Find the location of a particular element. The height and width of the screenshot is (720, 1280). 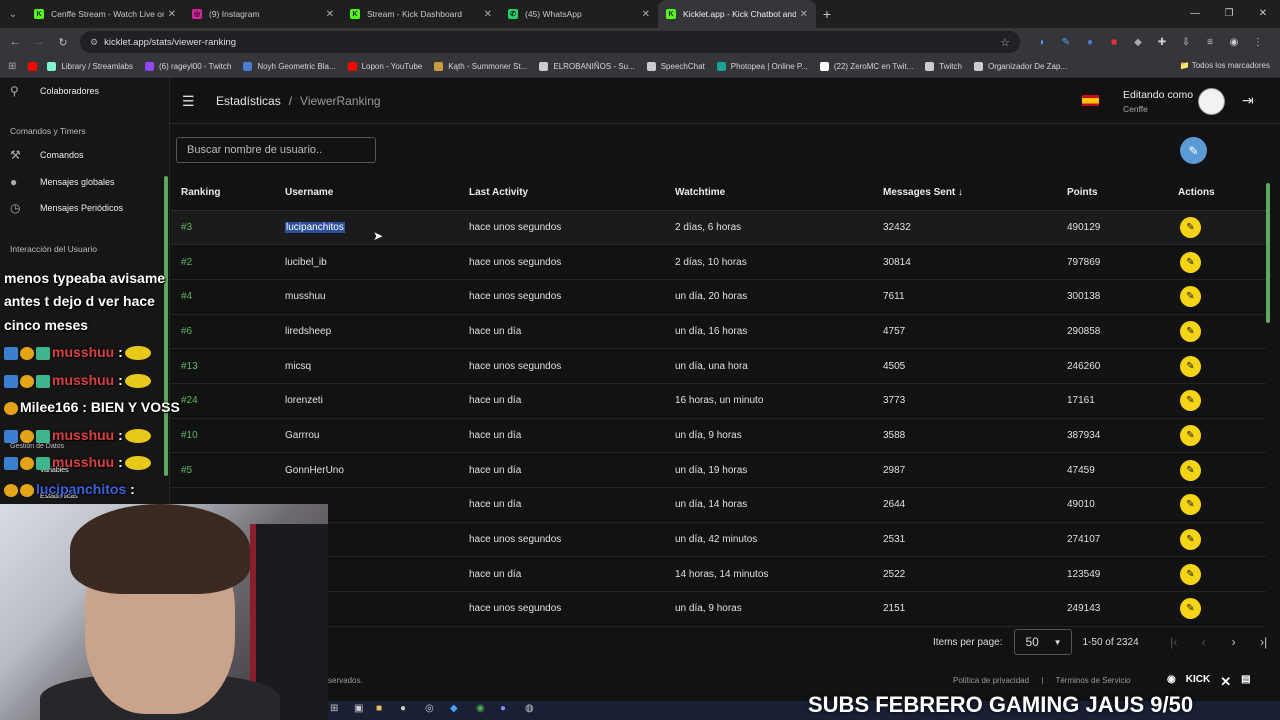

username-text: musshuu is located at coordinates (305, 296).